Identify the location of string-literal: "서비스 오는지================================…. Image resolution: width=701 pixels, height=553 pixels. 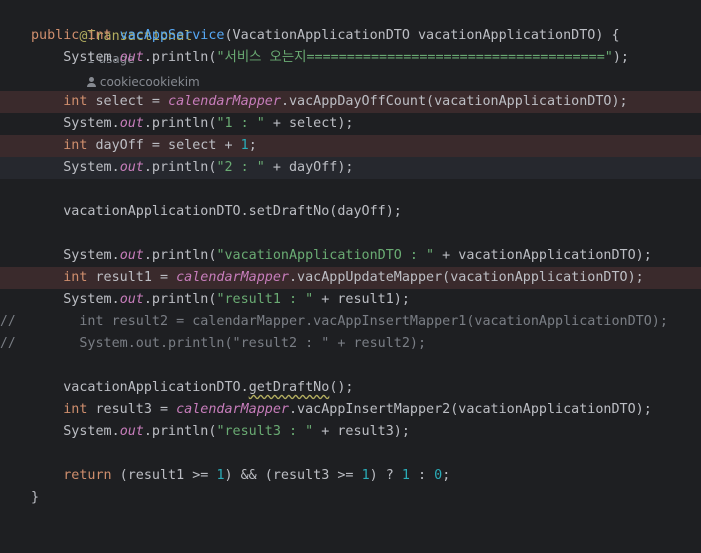
(414, 57).